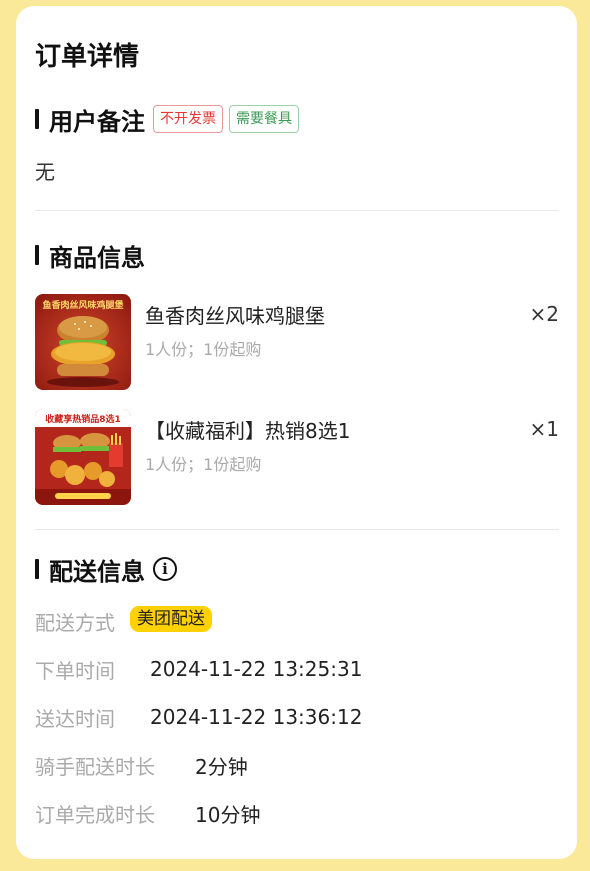 This screenshot has width=590, height=871. I want to click on order-complete-duration-value: 10分钟, so click(228, 814).